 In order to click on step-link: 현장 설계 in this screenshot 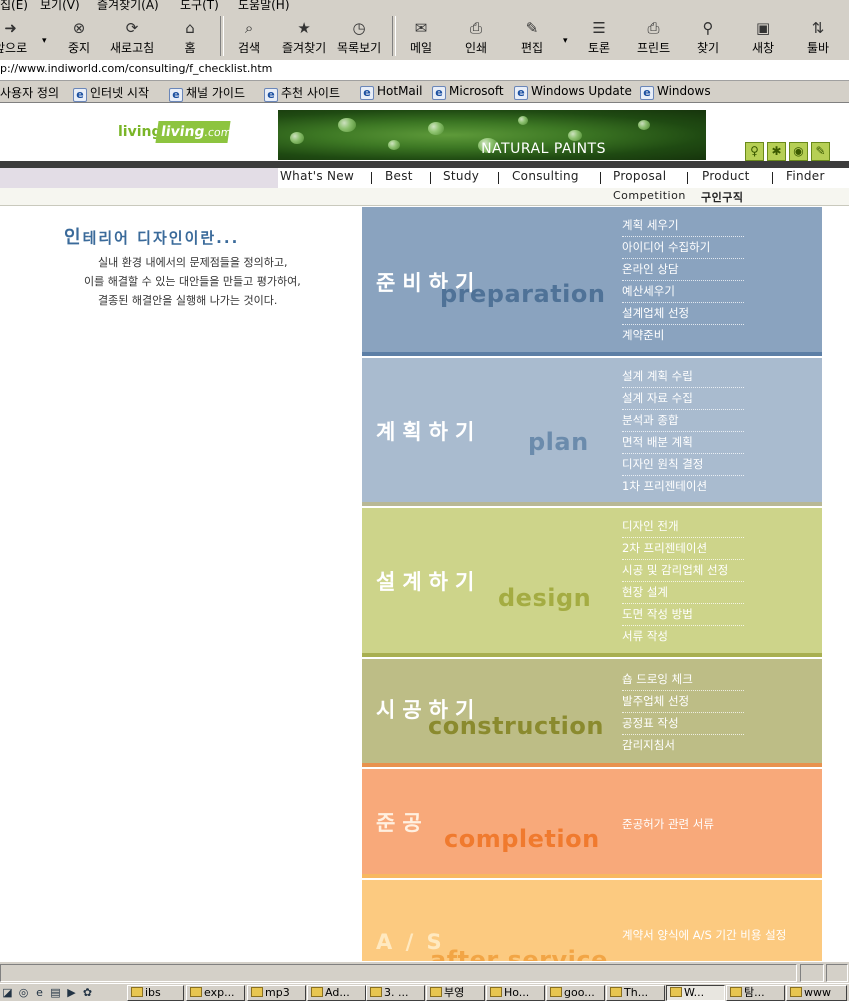, I will do `click(683, 593)`.